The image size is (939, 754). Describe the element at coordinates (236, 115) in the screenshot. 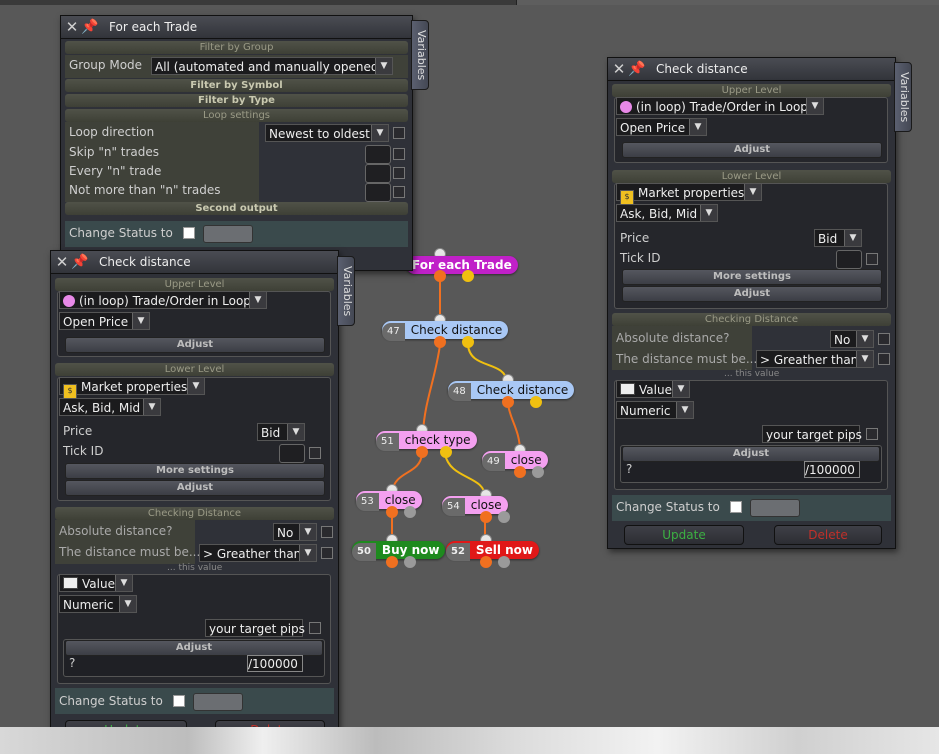

I see `loop-settings-header: Loop settings` at that location.